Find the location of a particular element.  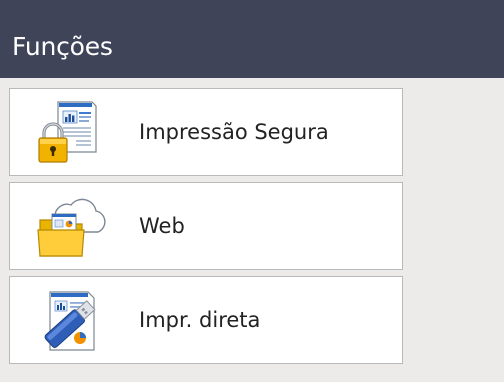

secure-print-label: Impressão Segura is located at coordinates (234, 132).